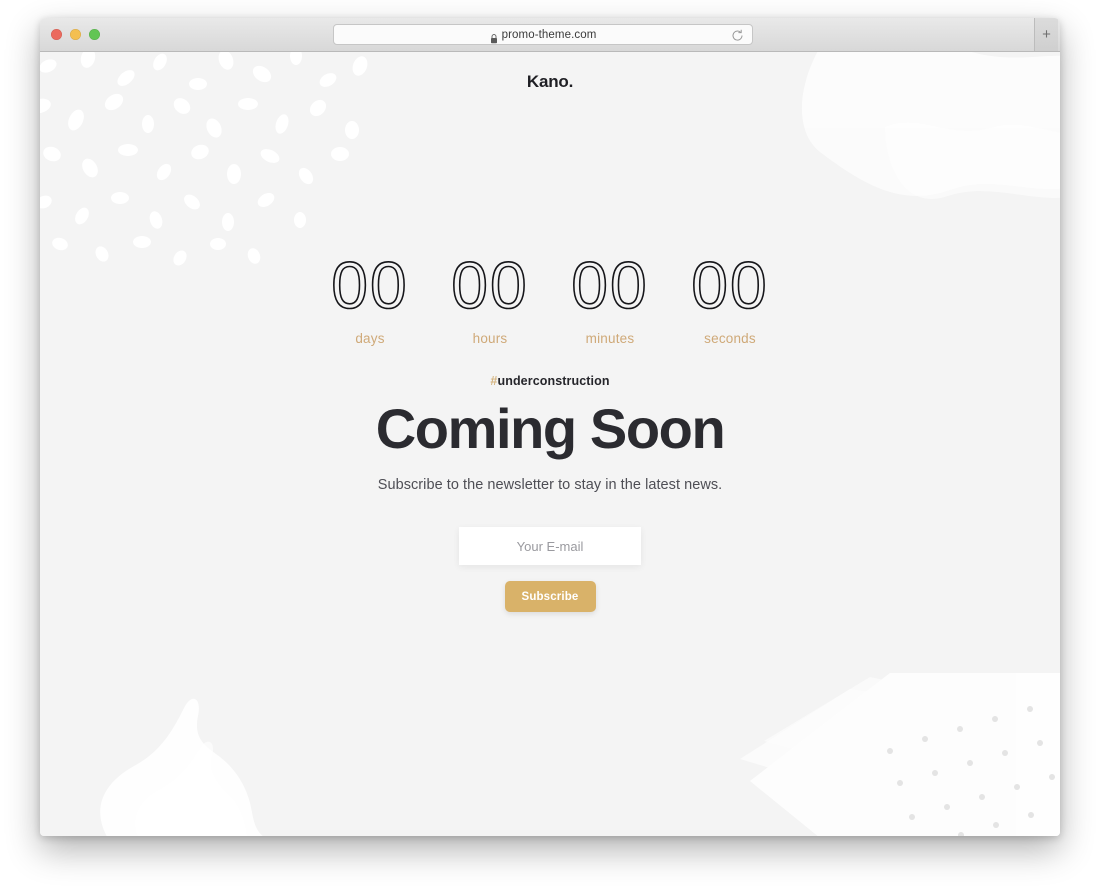  What do you see at coordinates (550, 597) in the screenshot?
I see `subscribe-button: Subscribe` at bounding box center [550, 597].